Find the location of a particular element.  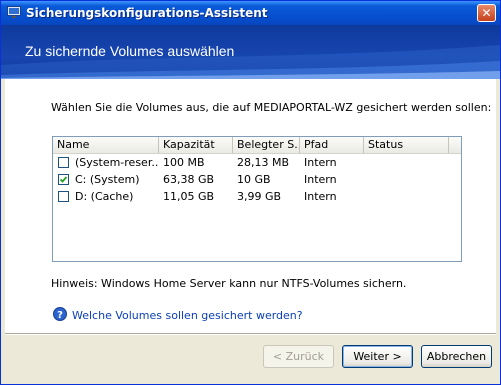

volume-name: D: (Cache) is located at coordinates (104, 196).